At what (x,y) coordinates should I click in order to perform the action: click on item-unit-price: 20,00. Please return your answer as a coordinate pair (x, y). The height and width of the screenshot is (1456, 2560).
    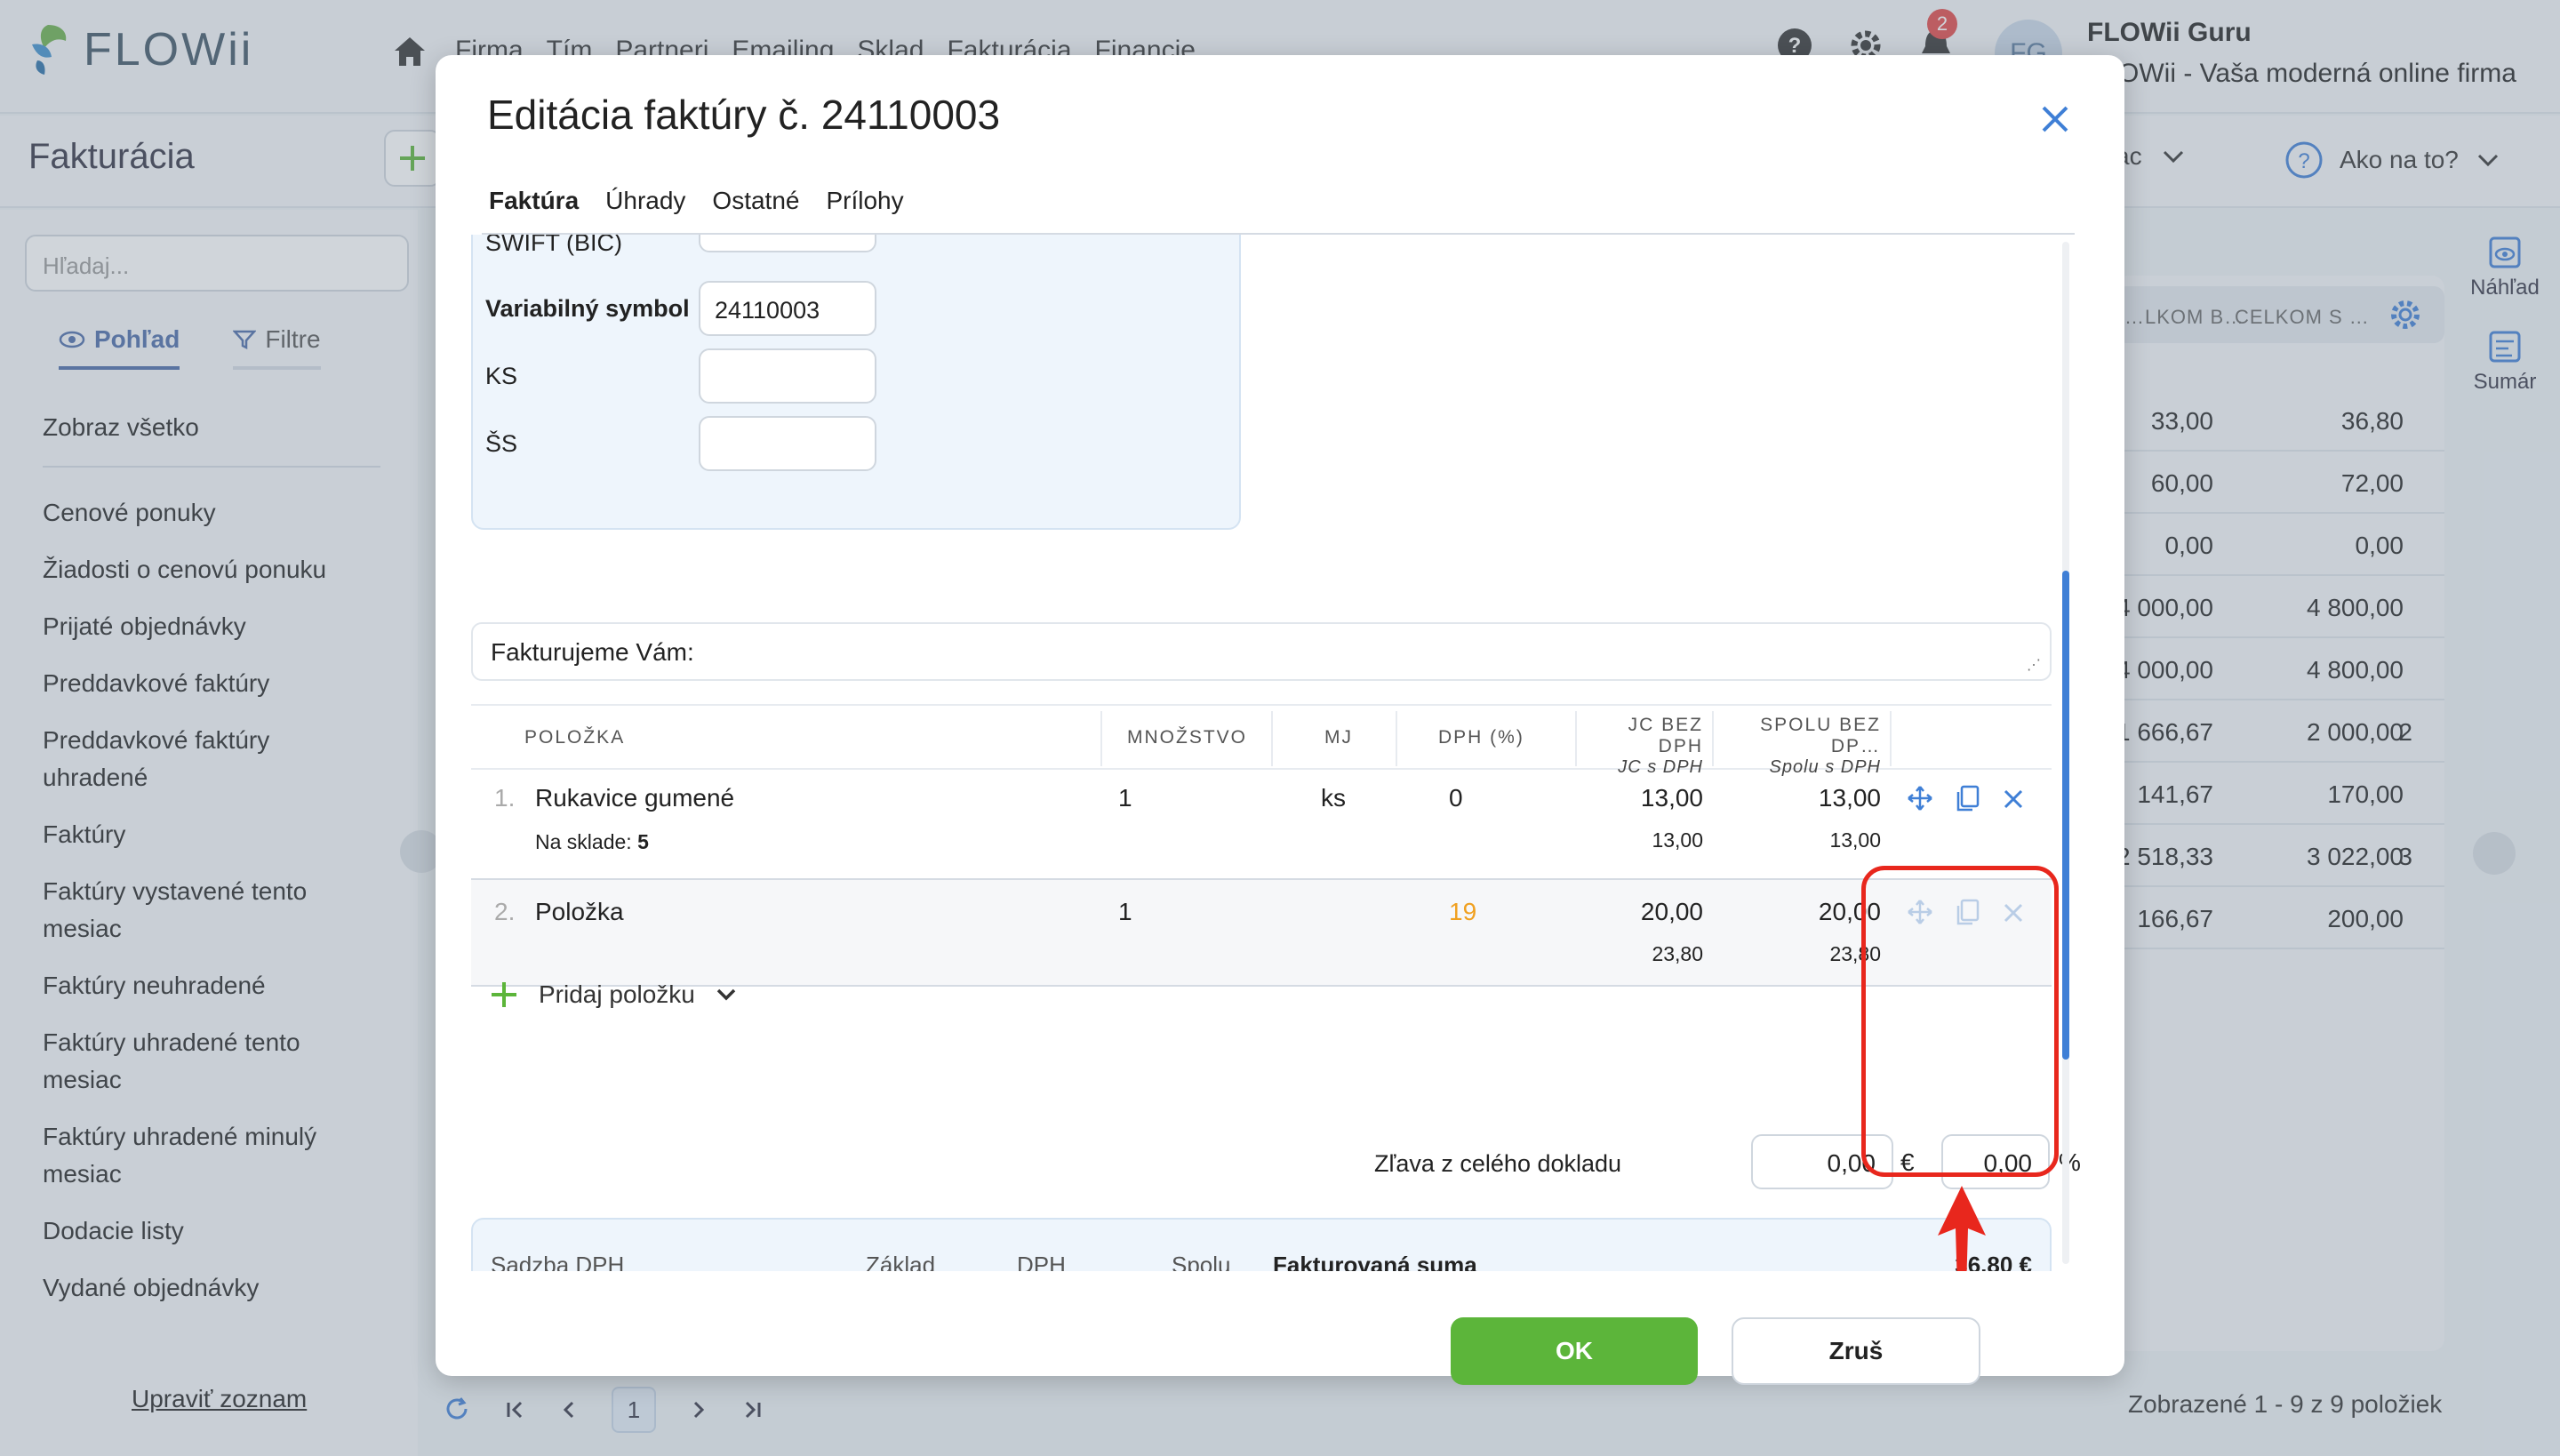
    Looking at the image, I should click on (1646, 912).